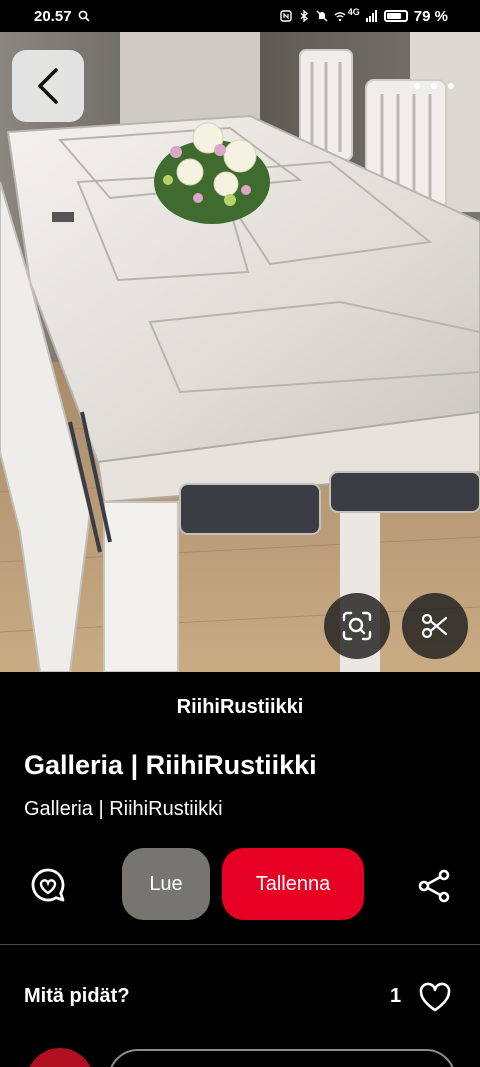 The height and width of the screenshot is (1067, 480). What do you see at coordinates (60, 1057) in the screenshot?
I see `avatar` at bounding box center [60, 1057].